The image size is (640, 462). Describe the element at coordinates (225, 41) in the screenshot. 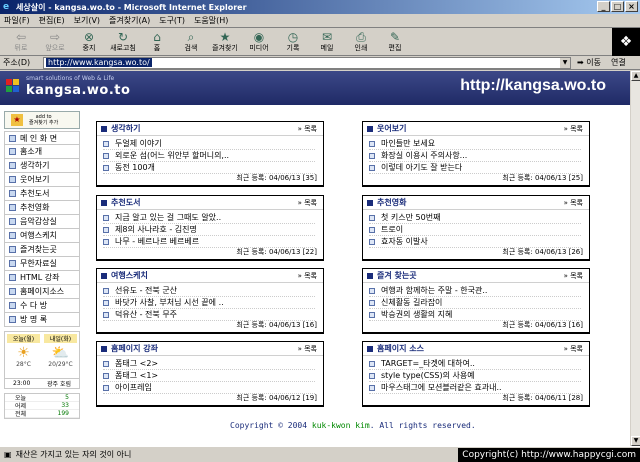

I see `favorites-button: ★ 즐겨찾기` at that location.